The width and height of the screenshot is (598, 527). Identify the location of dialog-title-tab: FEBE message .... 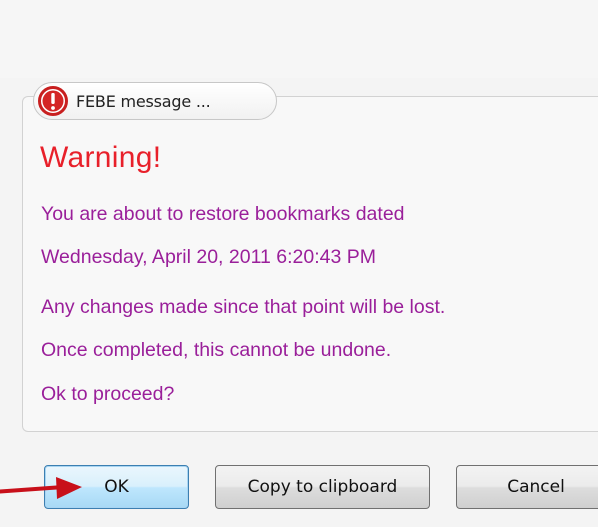
(155, 101).